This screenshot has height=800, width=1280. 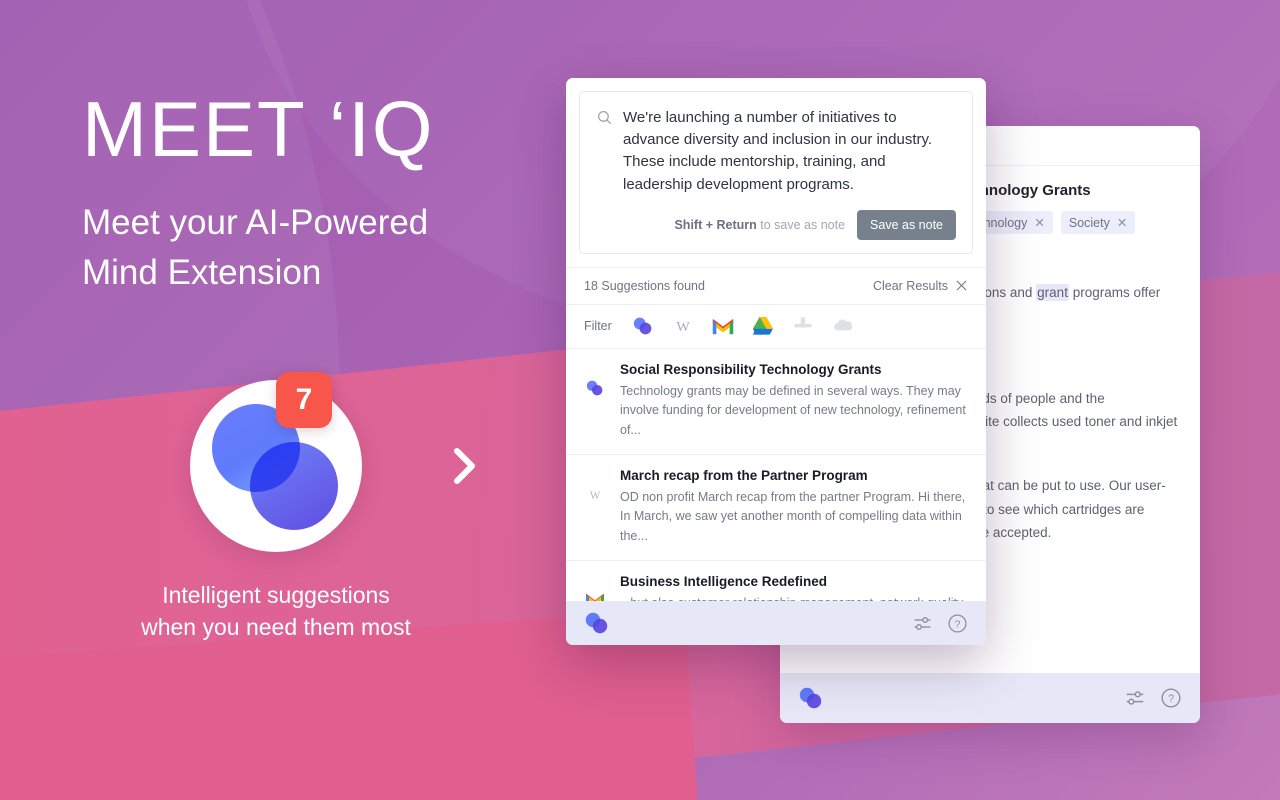 I want to click on google-drive-icon, so click(x=762, y=326).